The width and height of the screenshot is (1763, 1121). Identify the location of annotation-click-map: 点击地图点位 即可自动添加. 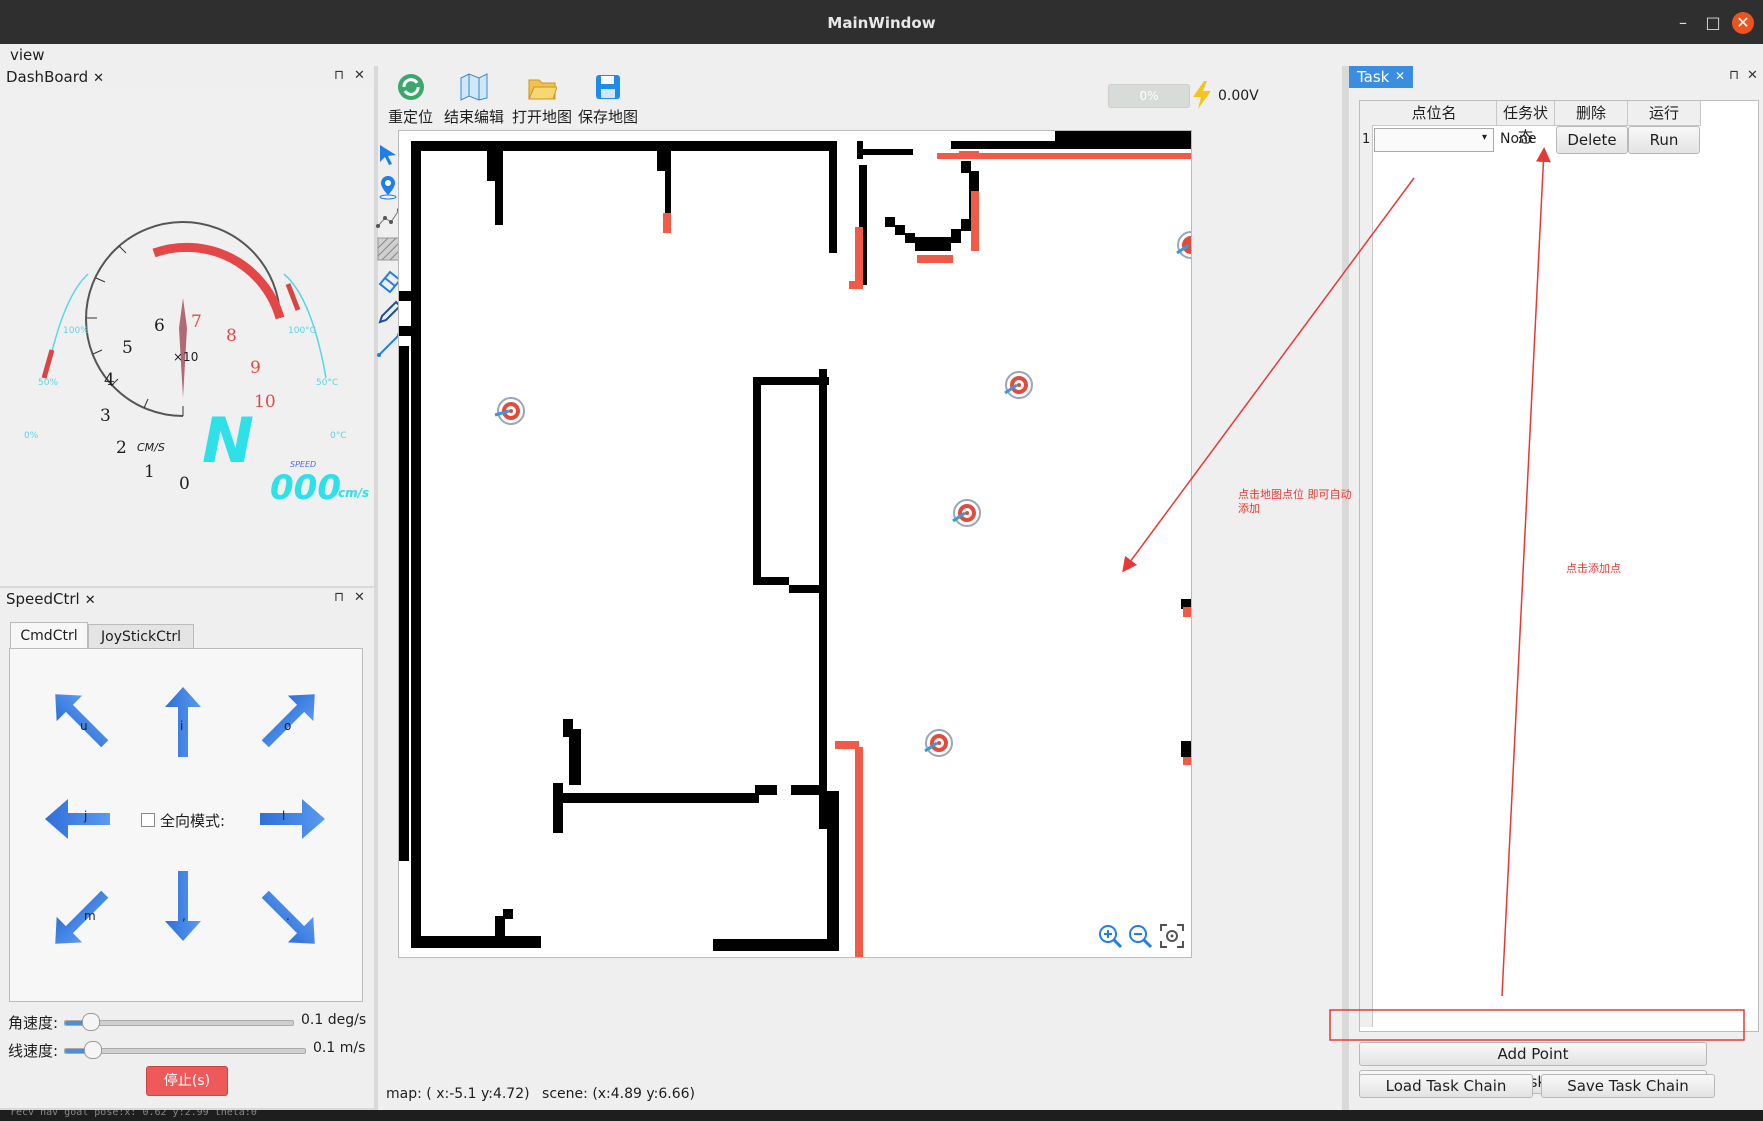
(1295, 501).